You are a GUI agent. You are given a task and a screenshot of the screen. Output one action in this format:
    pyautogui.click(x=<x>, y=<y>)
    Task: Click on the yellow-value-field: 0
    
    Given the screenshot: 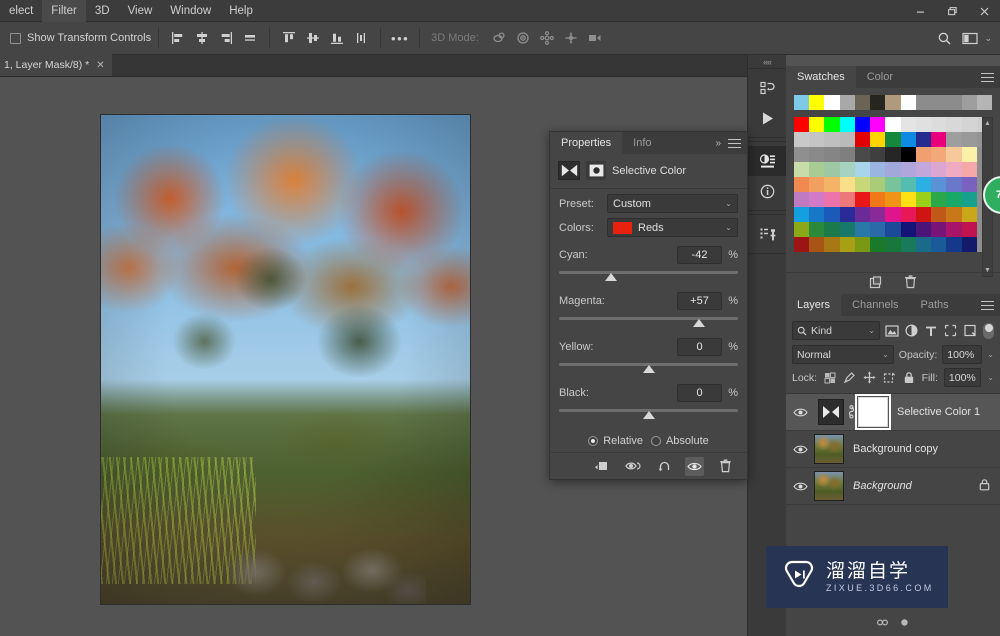 What is the action you would take?
    pyautogui.click(x=699, y=347)
    